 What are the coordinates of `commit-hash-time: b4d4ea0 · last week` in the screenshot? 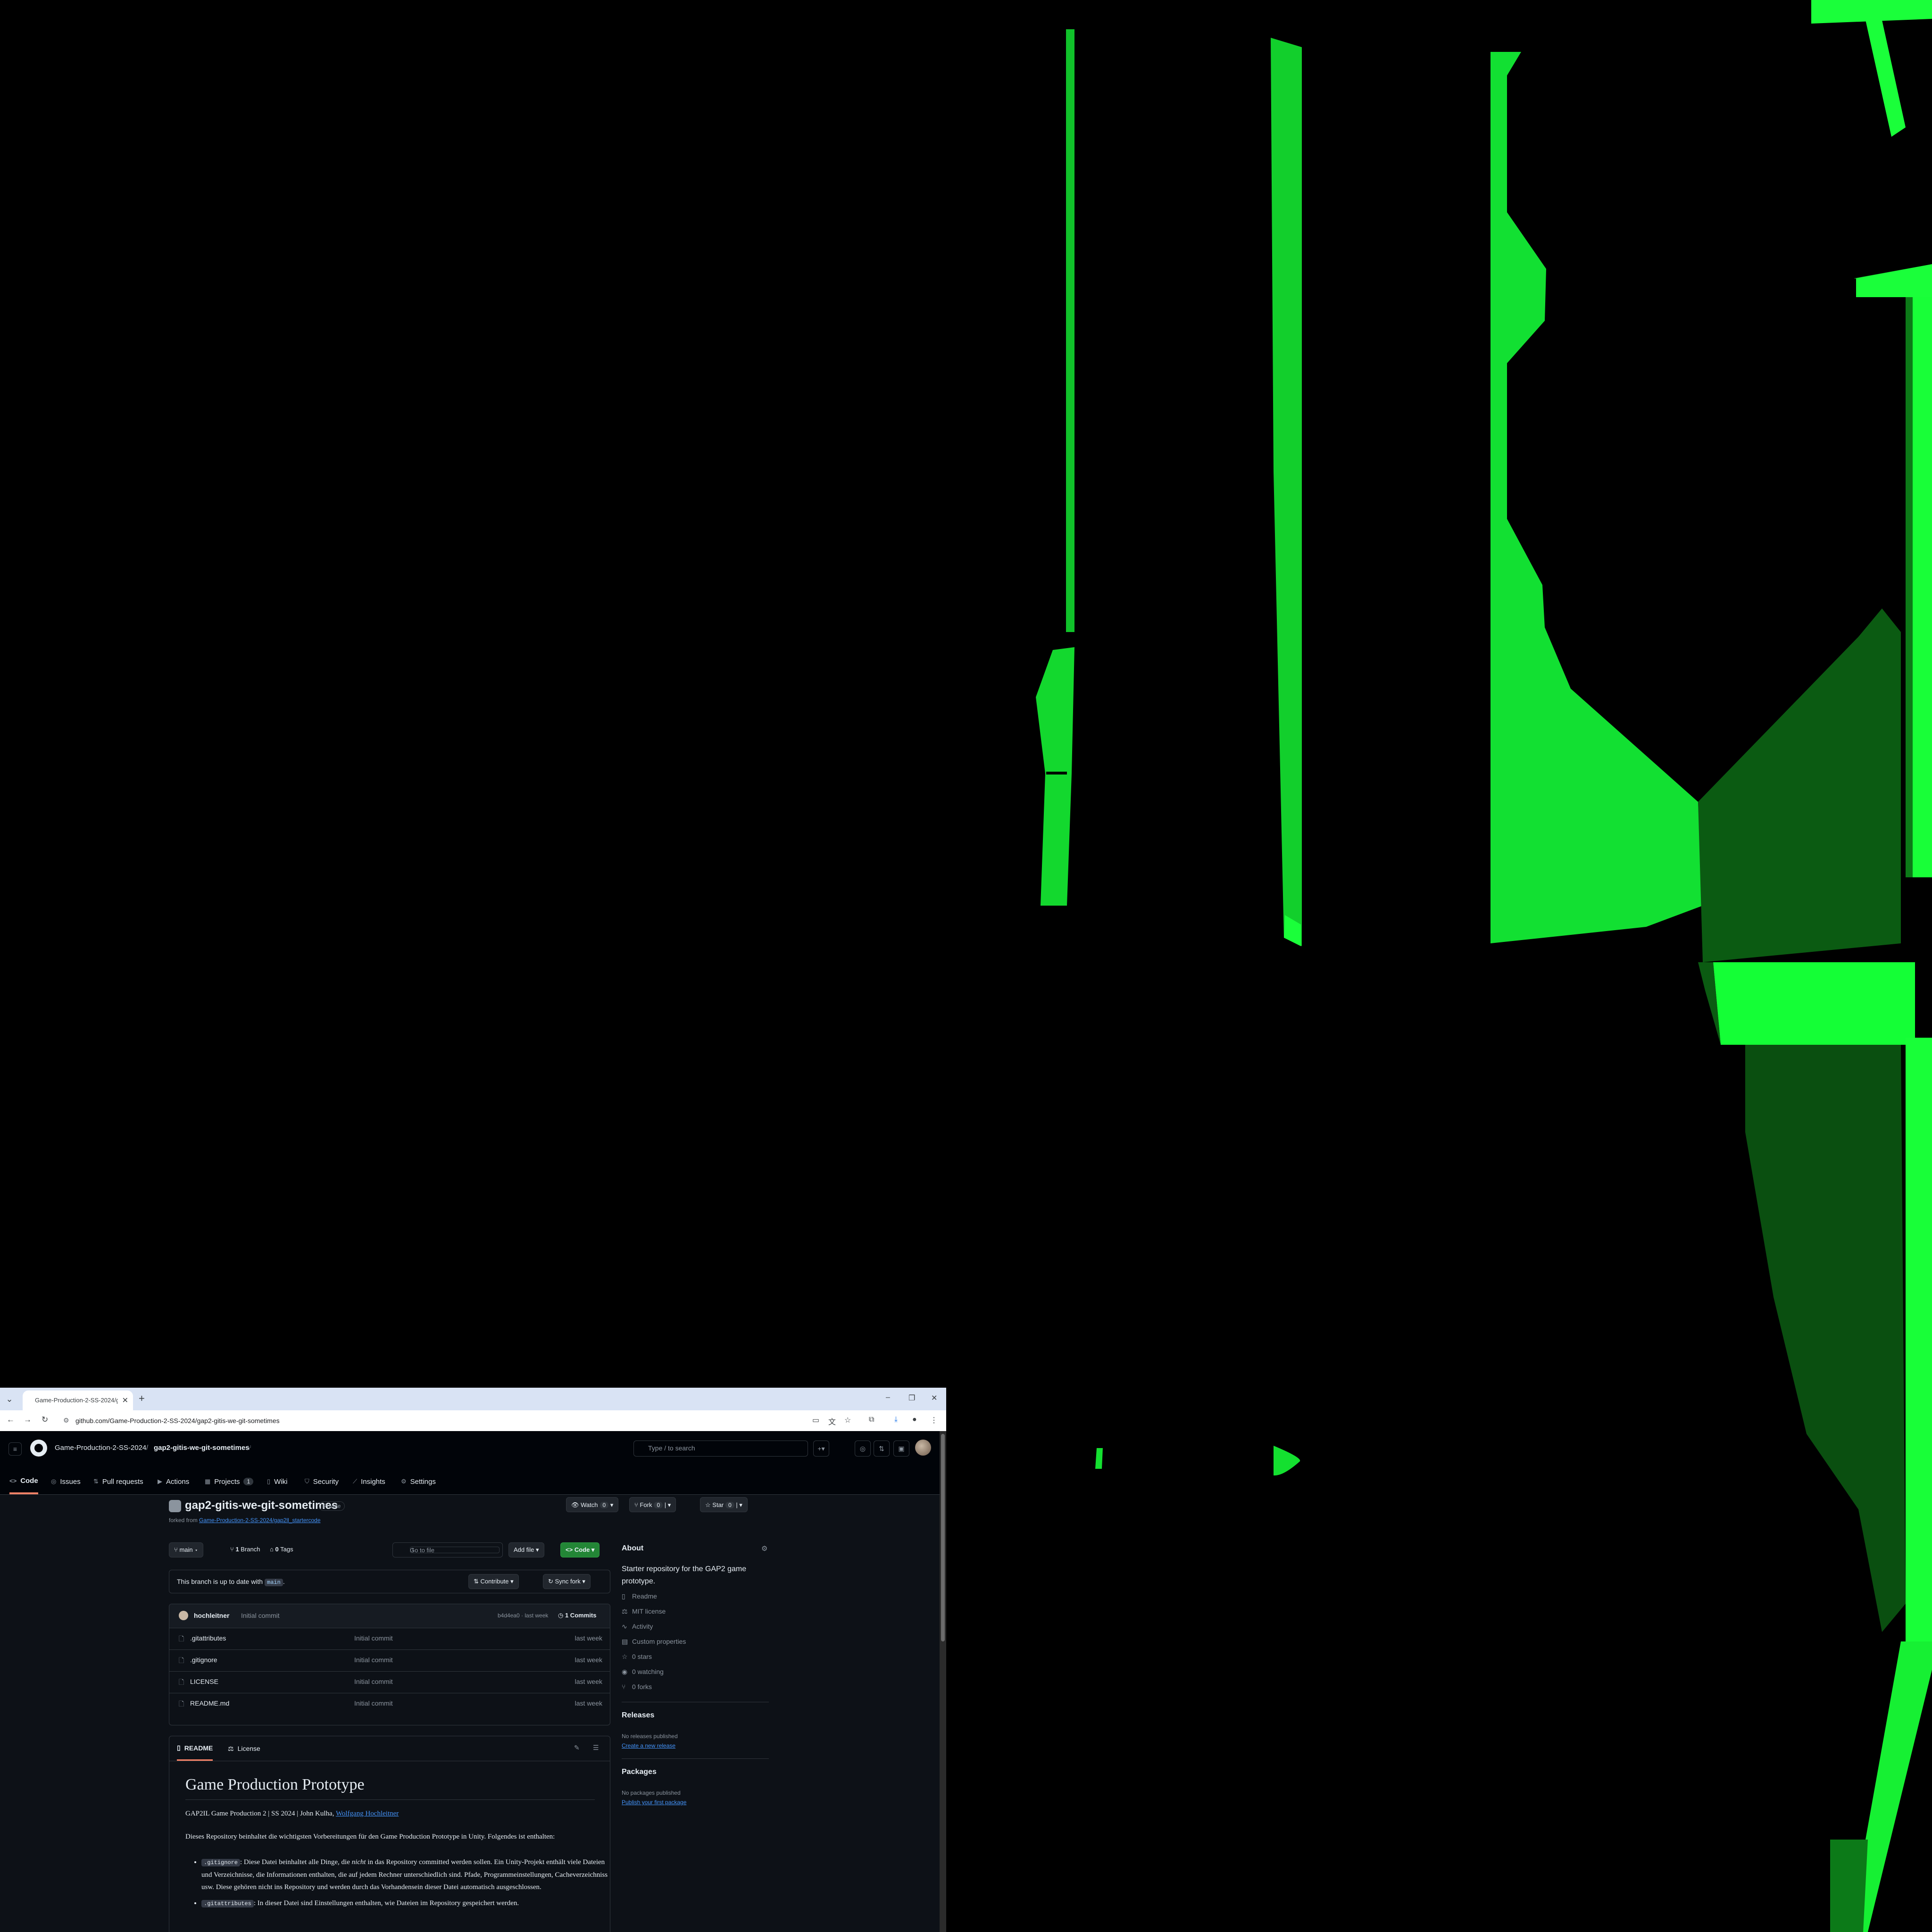 It's located at (523, 1616).